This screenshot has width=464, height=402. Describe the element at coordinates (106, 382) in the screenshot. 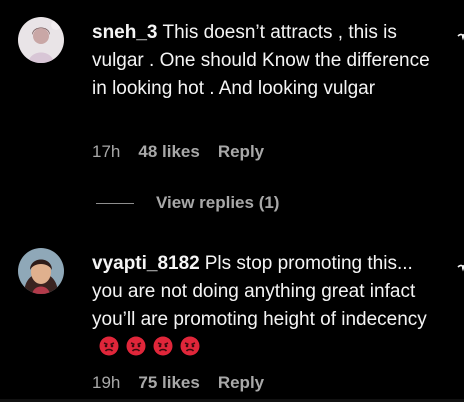

I see `comment-time: 19h` at that location.